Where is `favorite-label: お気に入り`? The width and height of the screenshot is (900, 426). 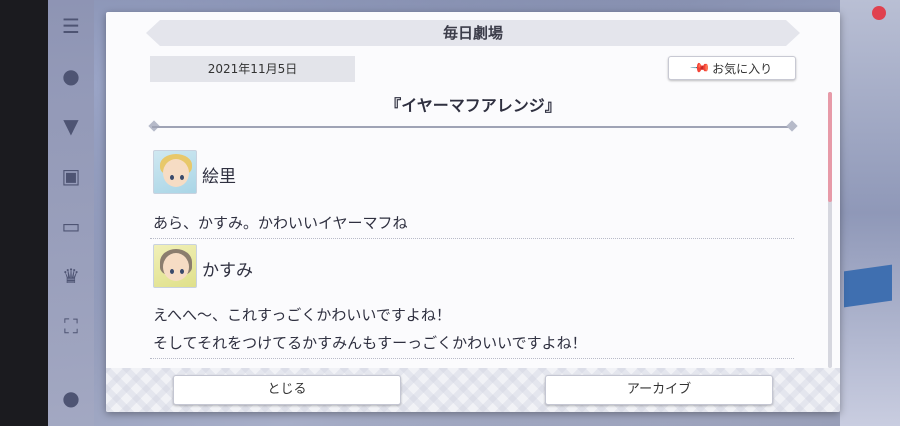
favorite-label: お気に入り is located at coordinates (742, 68).